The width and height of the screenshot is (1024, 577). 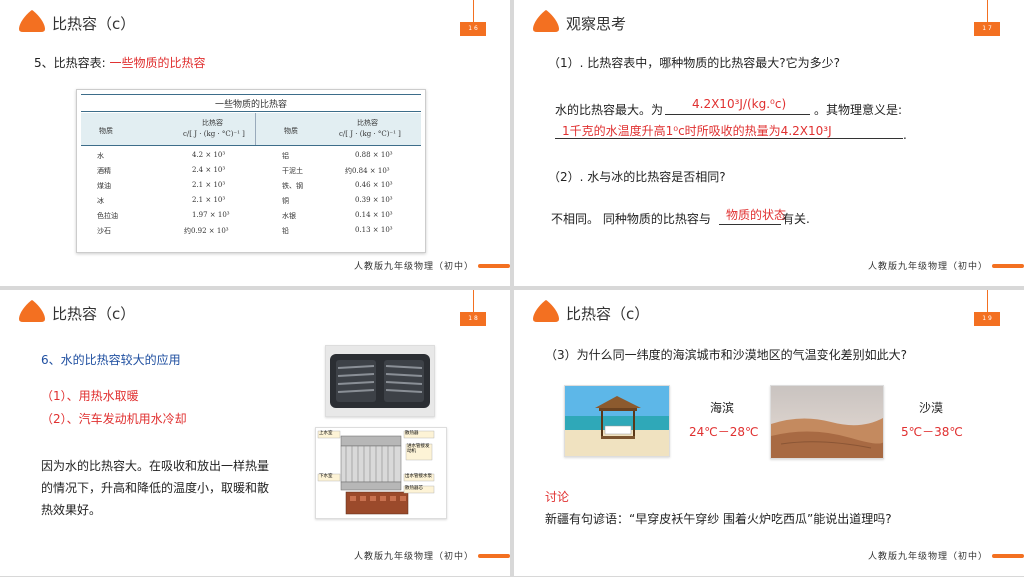 What do you see at coordinates (858, 110) in the screenshot?
I see `answer-1-suffix: 。其物理意义是:` at bounding box center [858, 110].